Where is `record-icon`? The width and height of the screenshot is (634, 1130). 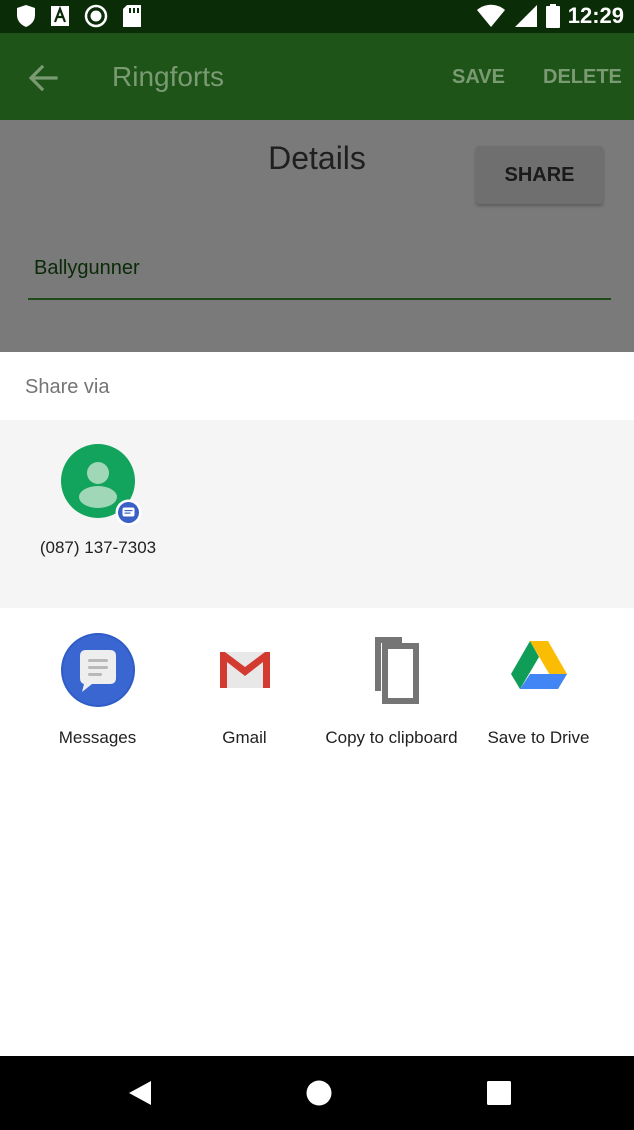 record-icon is located at coordinates (96, 16).